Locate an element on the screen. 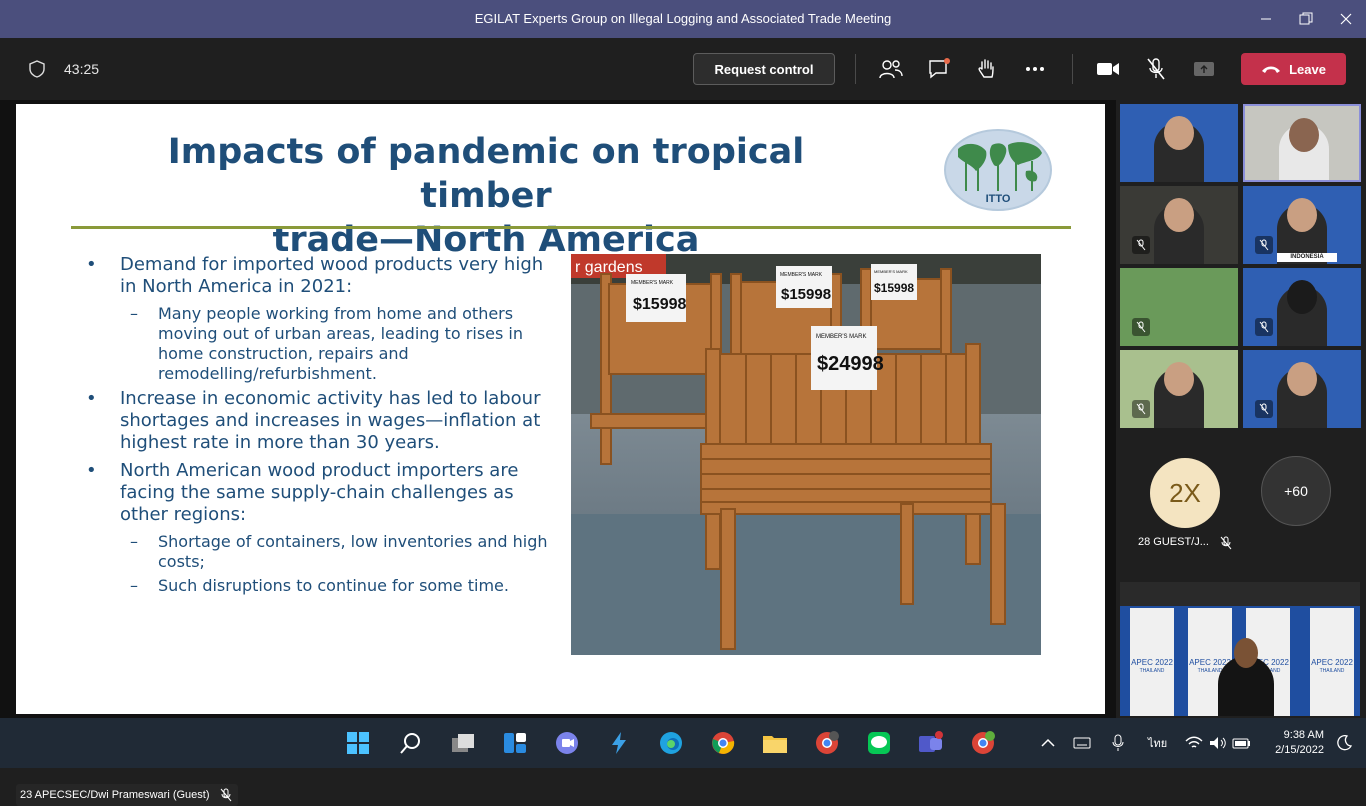 The image size is (1366, 806). title-divider is located at coordinates (571, 227).